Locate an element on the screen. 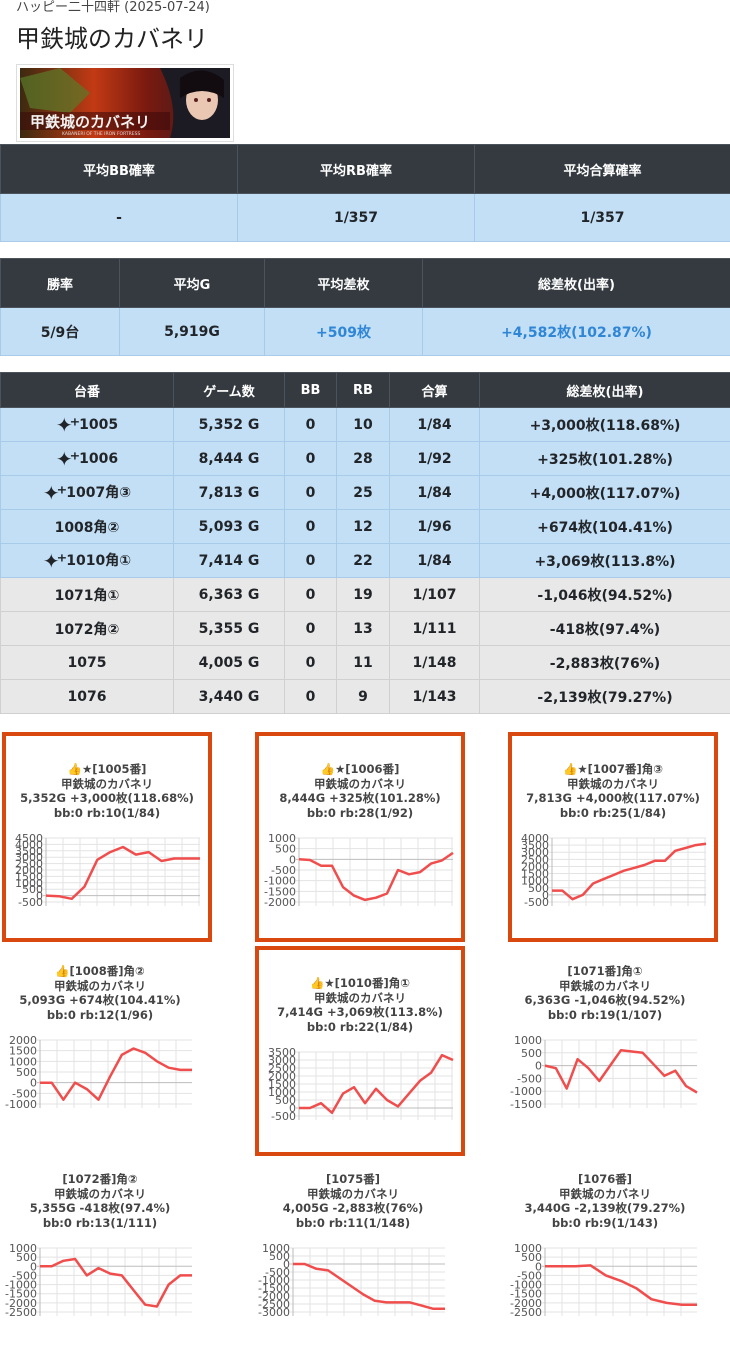  caption-line: bb:0 rb:10(1/84) is located at coordinates (107, 812).